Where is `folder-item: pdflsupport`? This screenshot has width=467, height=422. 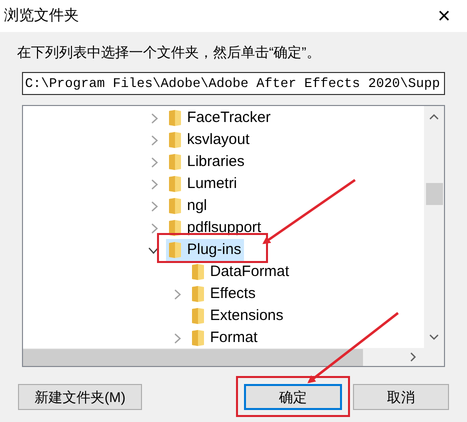
folder-item: pdflsupport is located at coordinates (215, 228).